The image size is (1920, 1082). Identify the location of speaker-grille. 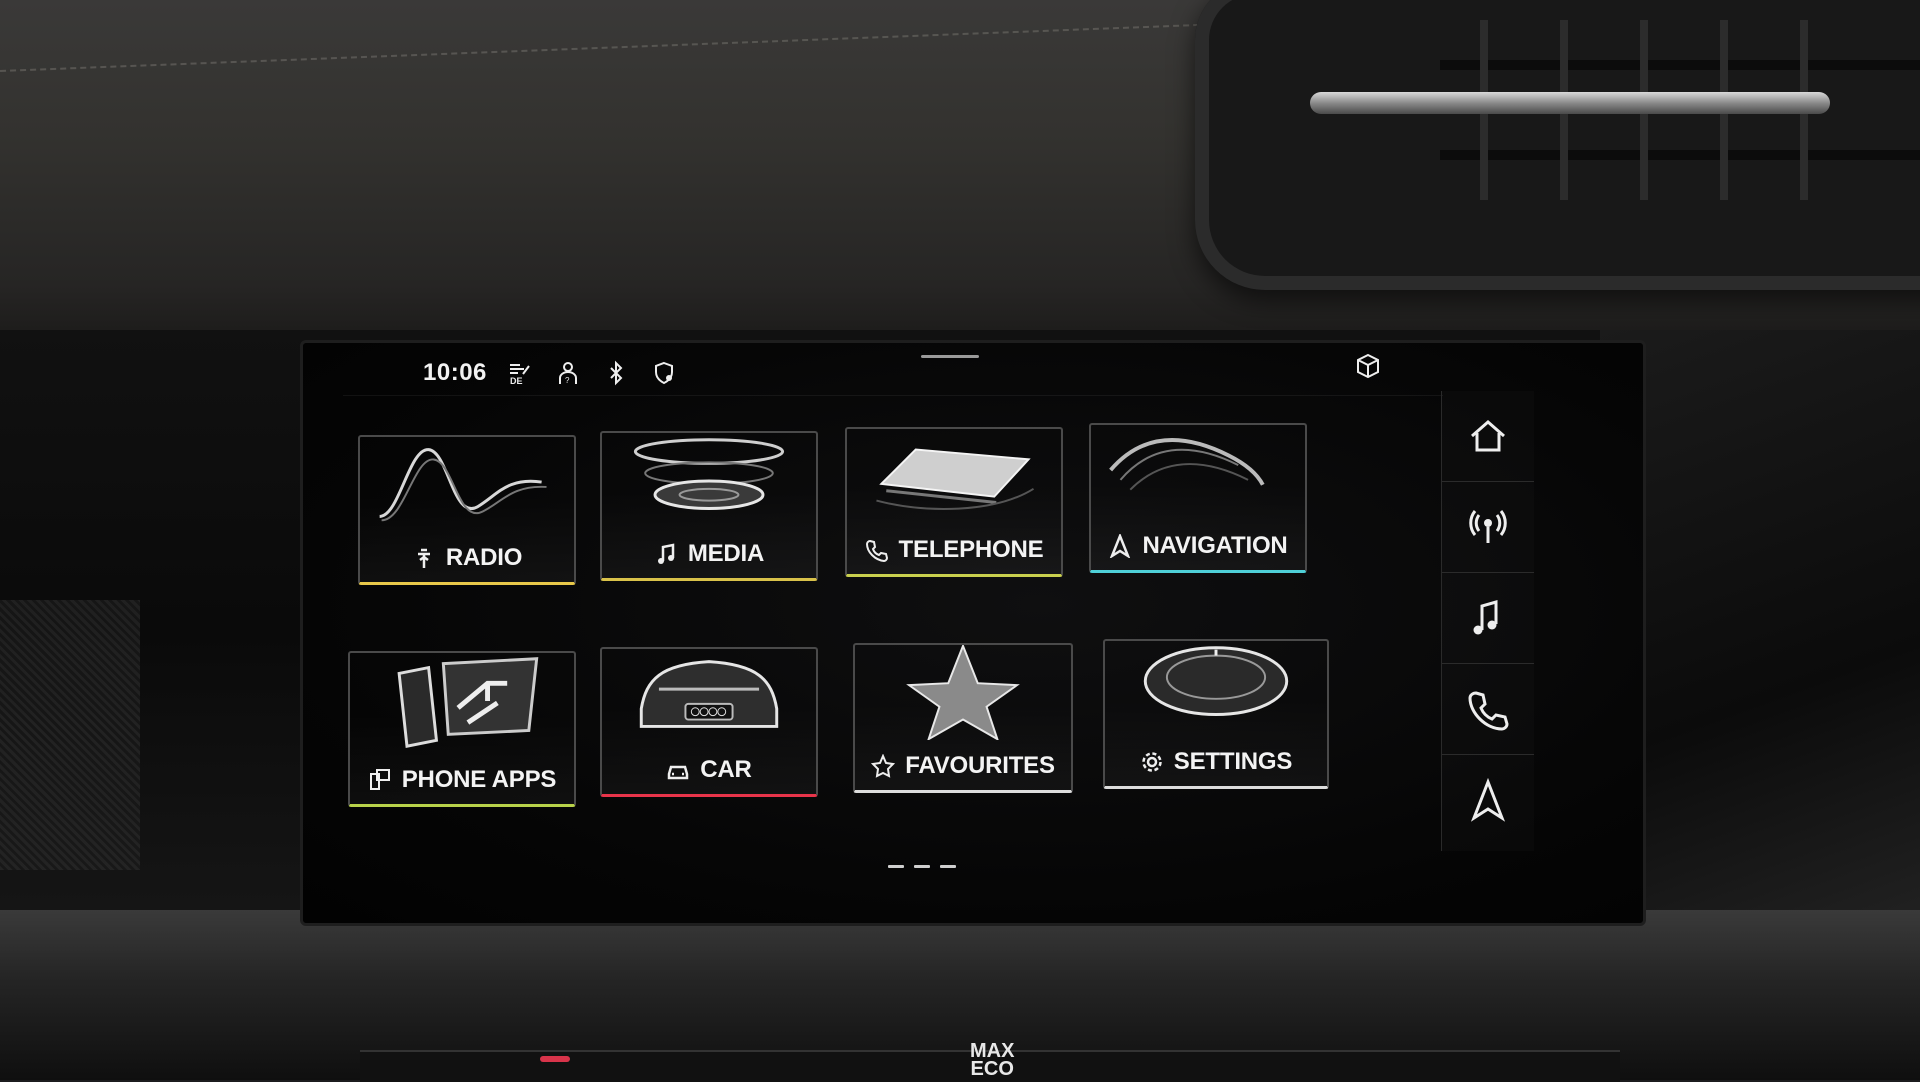
(70, 735).